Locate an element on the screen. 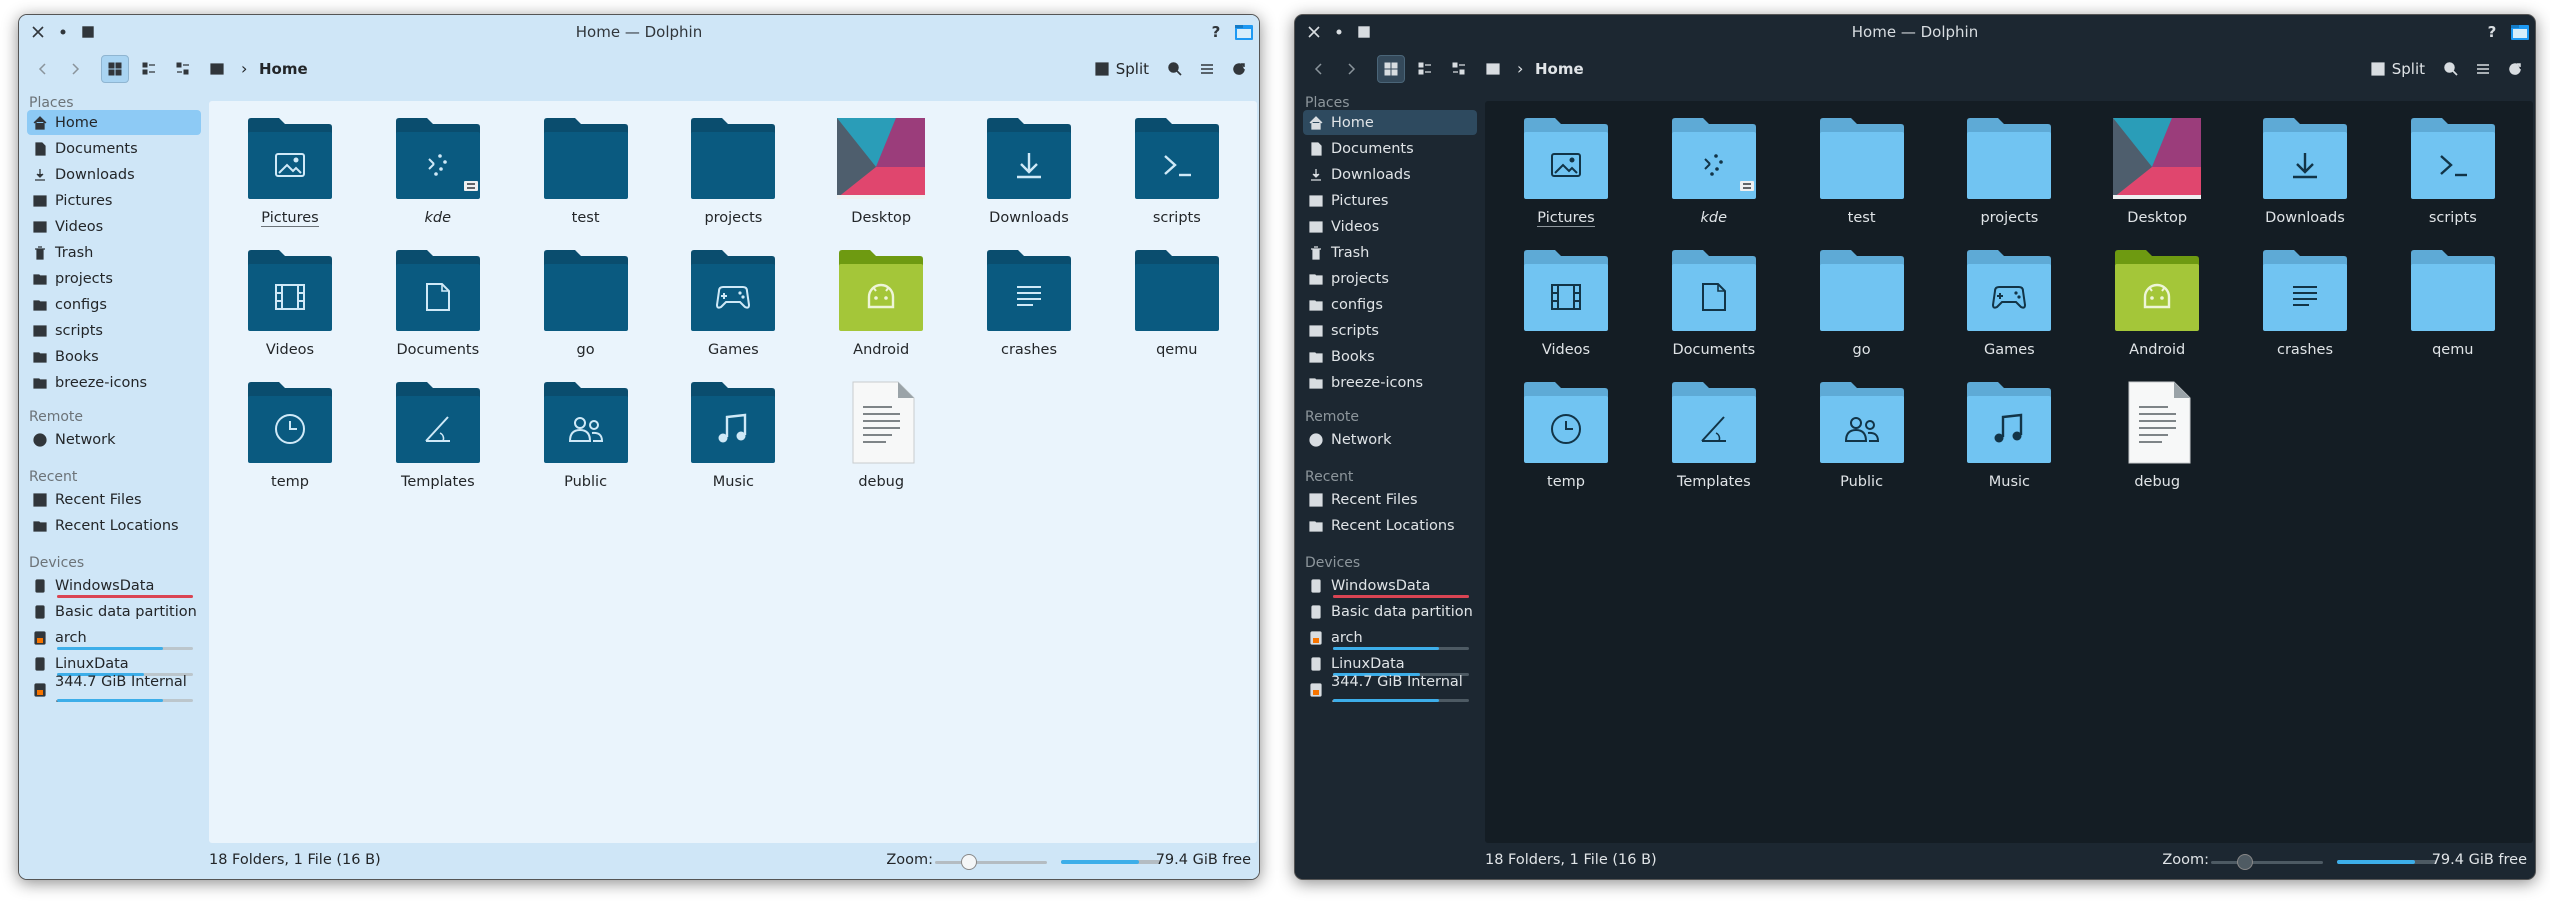 The image size is (2550, 901). file-item: debug is located at coordinates (2157, 445).